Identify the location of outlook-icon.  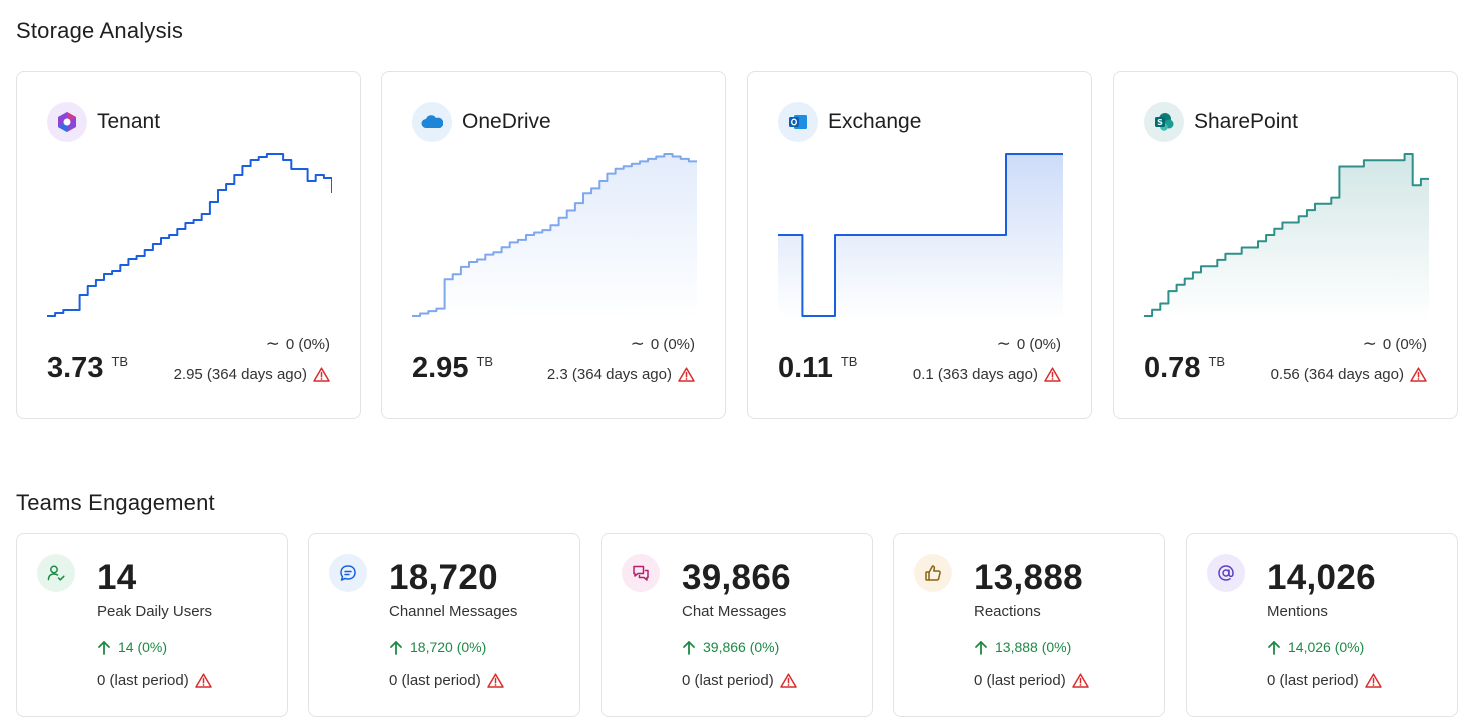
(798, 122).